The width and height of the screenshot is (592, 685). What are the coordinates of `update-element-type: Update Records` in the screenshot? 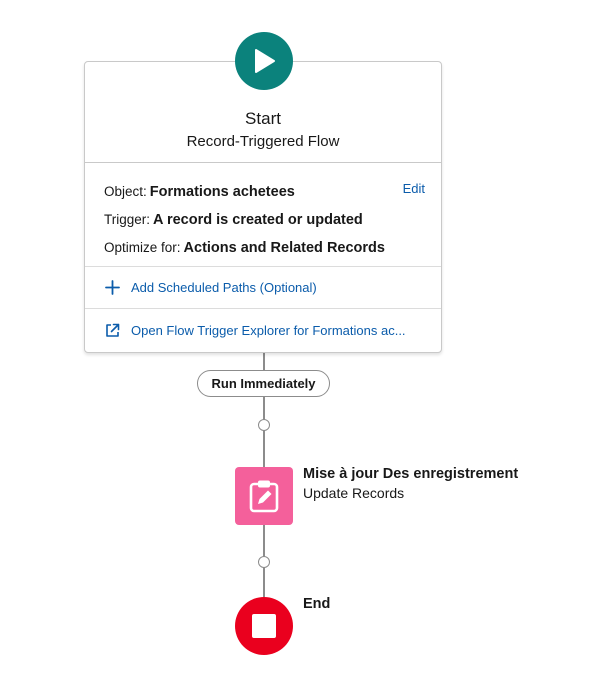 It's located at (354, 493).